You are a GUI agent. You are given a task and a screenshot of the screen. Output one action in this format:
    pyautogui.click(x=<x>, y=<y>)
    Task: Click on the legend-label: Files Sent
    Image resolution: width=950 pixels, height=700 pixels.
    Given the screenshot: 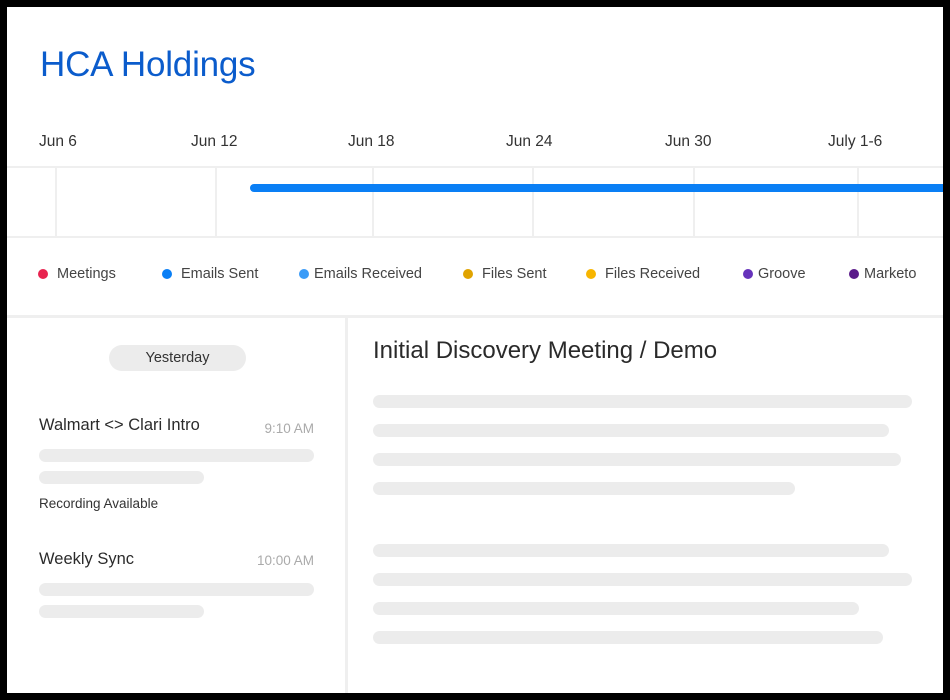 What is the action you would take?
    pyautogui.click(x=514, y=274)
    